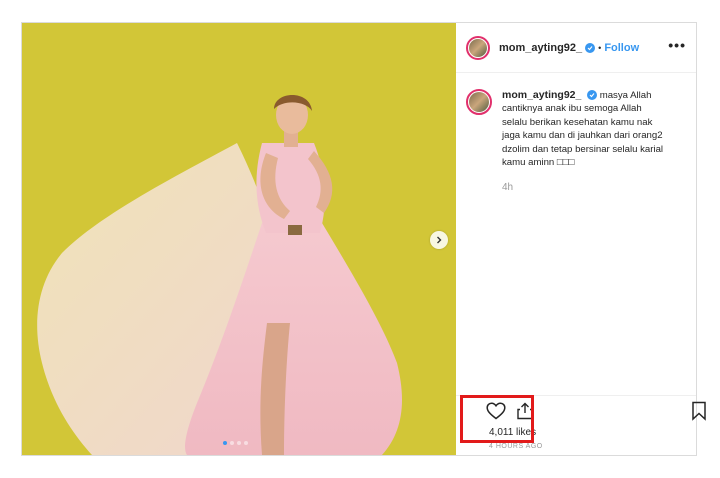  What do you see at coordinates (625, 95) in the screenshot?
I see `caption-line: masya Allah` at bounding box center [625, 95].